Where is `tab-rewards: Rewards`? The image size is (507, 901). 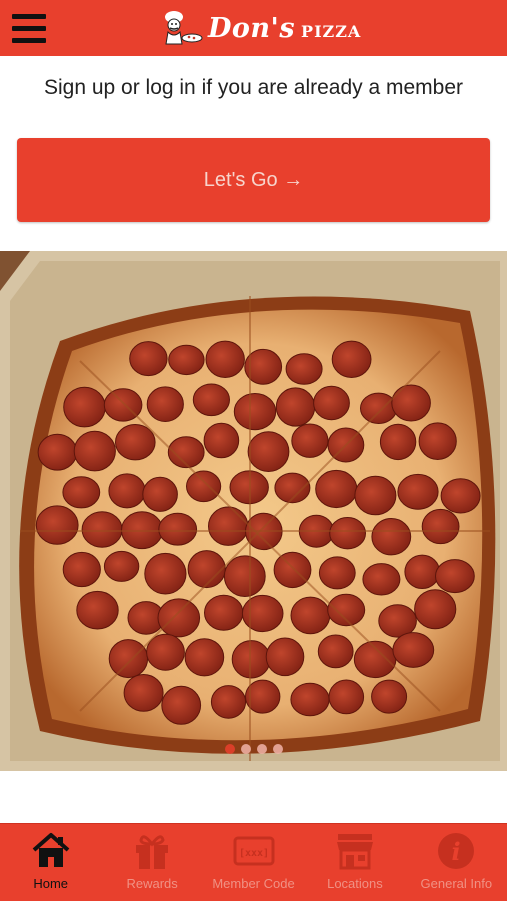
tab-rewards: Rewards is located at coordinates (151, 862).